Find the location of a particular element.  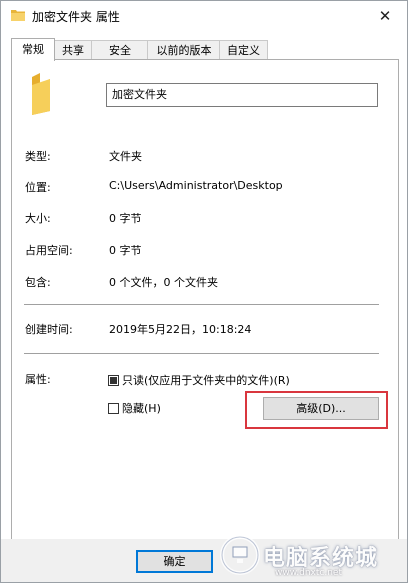

close-button: ✕ is located at coordinates (385, 16).